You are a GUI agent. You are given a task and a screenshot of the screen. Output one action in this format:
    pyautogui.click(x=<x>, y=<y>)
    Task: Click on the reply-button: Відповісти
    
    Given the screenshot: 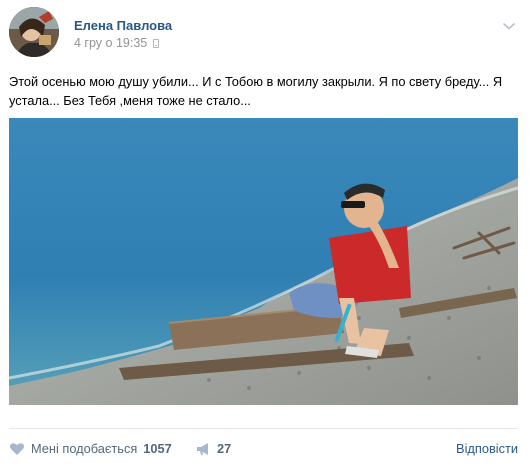 What is the action you would take?
    pyautogui.click(x=487, y=448)
    